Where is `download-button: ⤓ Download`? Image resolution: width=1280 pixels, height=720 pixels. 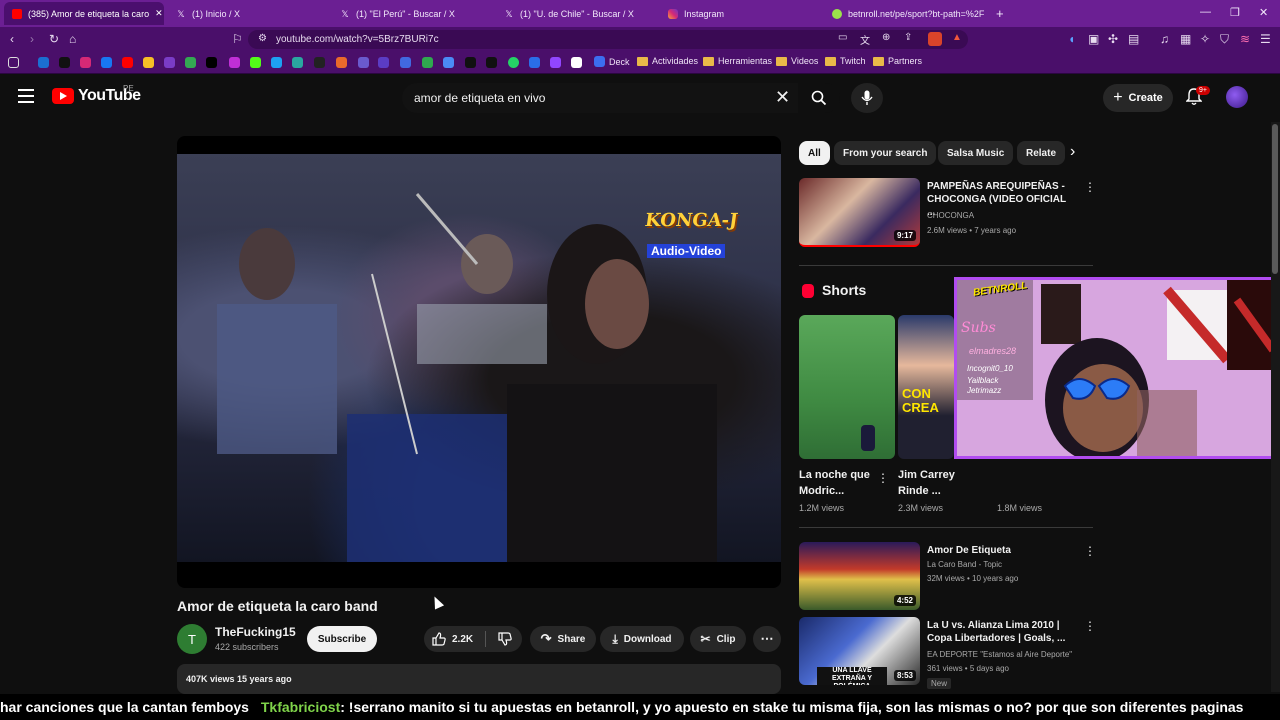 download-button: ⤓ Download is located at coordinates (642, 639).